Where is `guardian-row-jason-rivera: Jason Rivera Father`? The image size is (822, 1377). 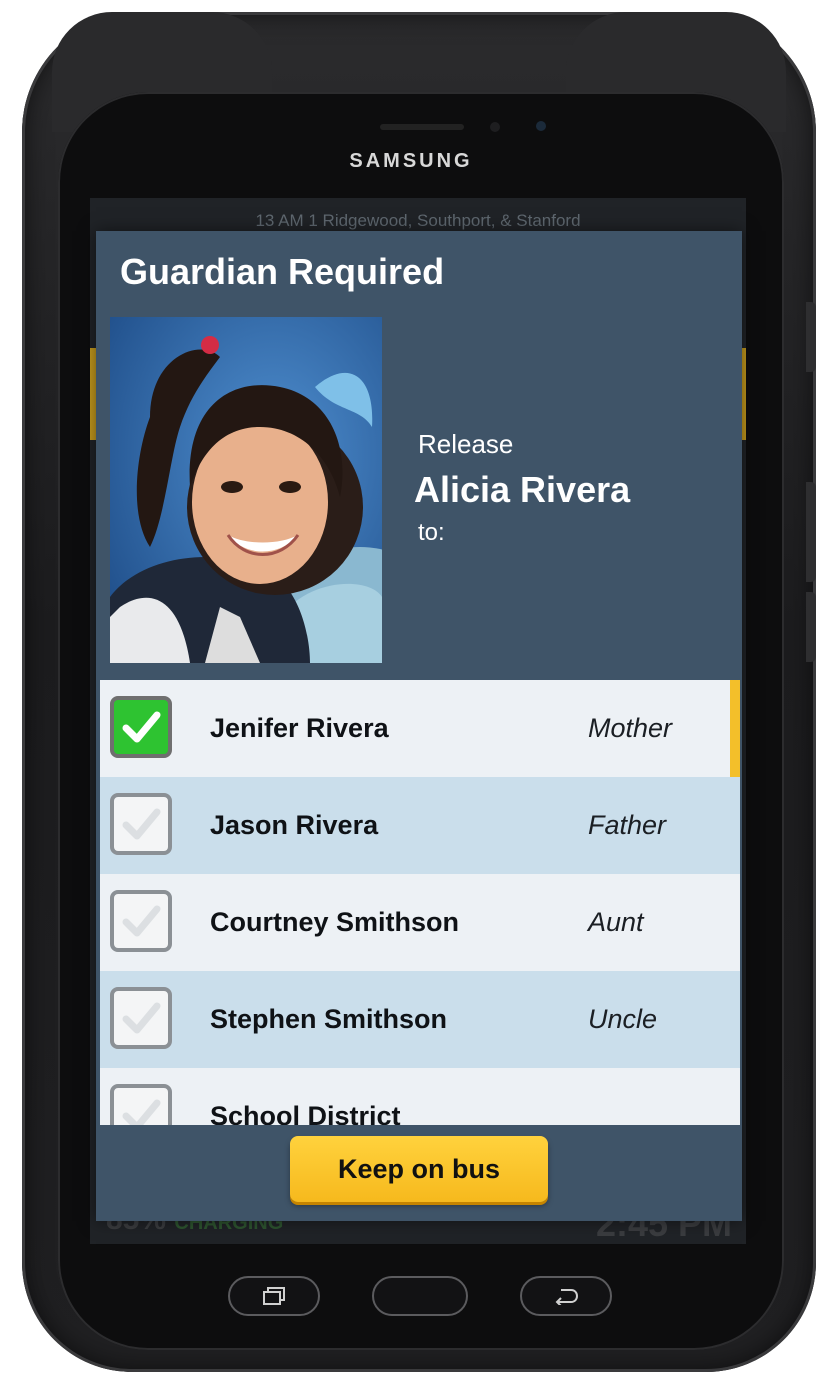 guardian-row-jason-rivera: Jason Rivera Father is located at coordinates (420, 825).